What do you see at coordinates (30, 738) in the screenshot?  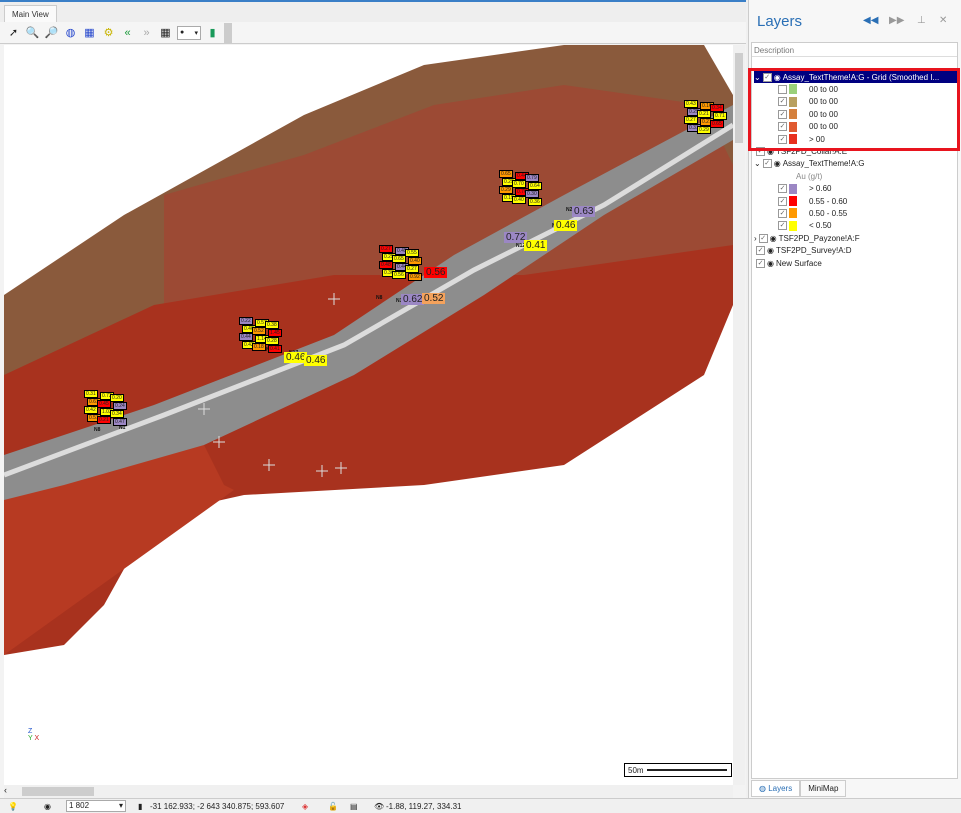 I see `axis-y: Y` at bounding box center [30, 738].